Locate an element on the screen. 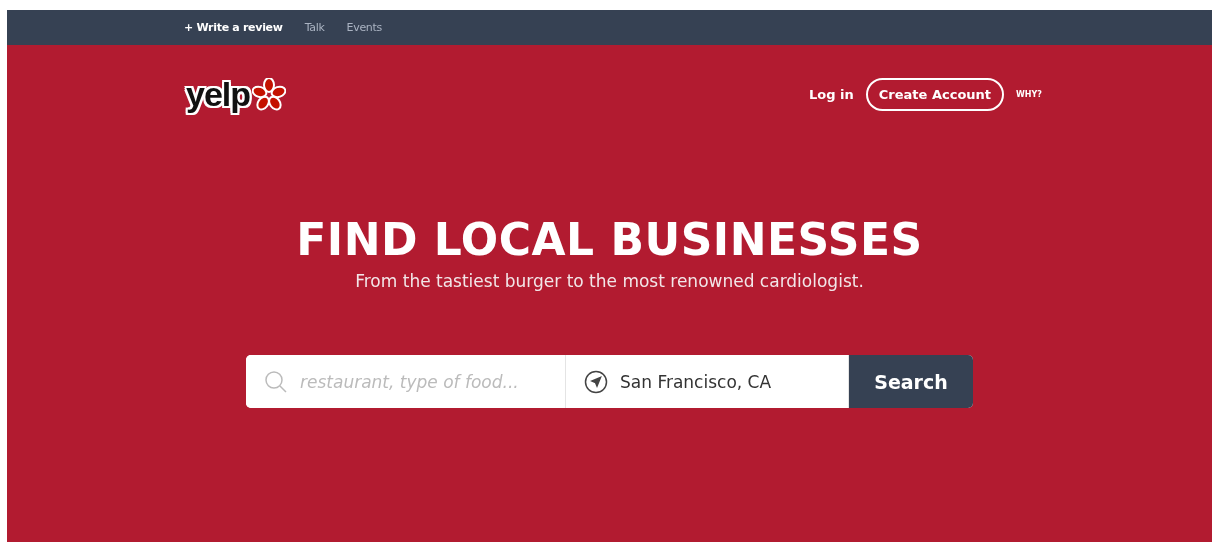 Image resolution: width=1220 pixels, height=542 pixels. login-link: Log in is located at coordinates (831, 94).